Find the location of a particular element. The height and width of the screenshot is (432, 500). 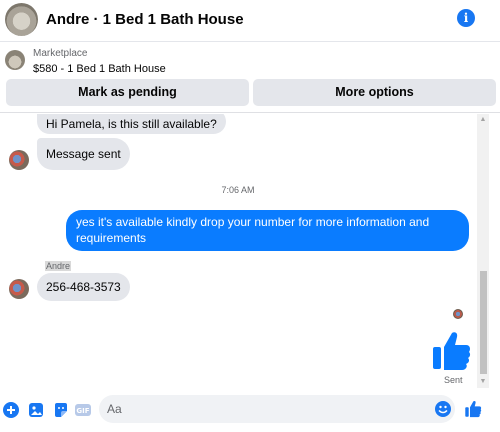

composer: GIF is located at coordinates (250, 413).